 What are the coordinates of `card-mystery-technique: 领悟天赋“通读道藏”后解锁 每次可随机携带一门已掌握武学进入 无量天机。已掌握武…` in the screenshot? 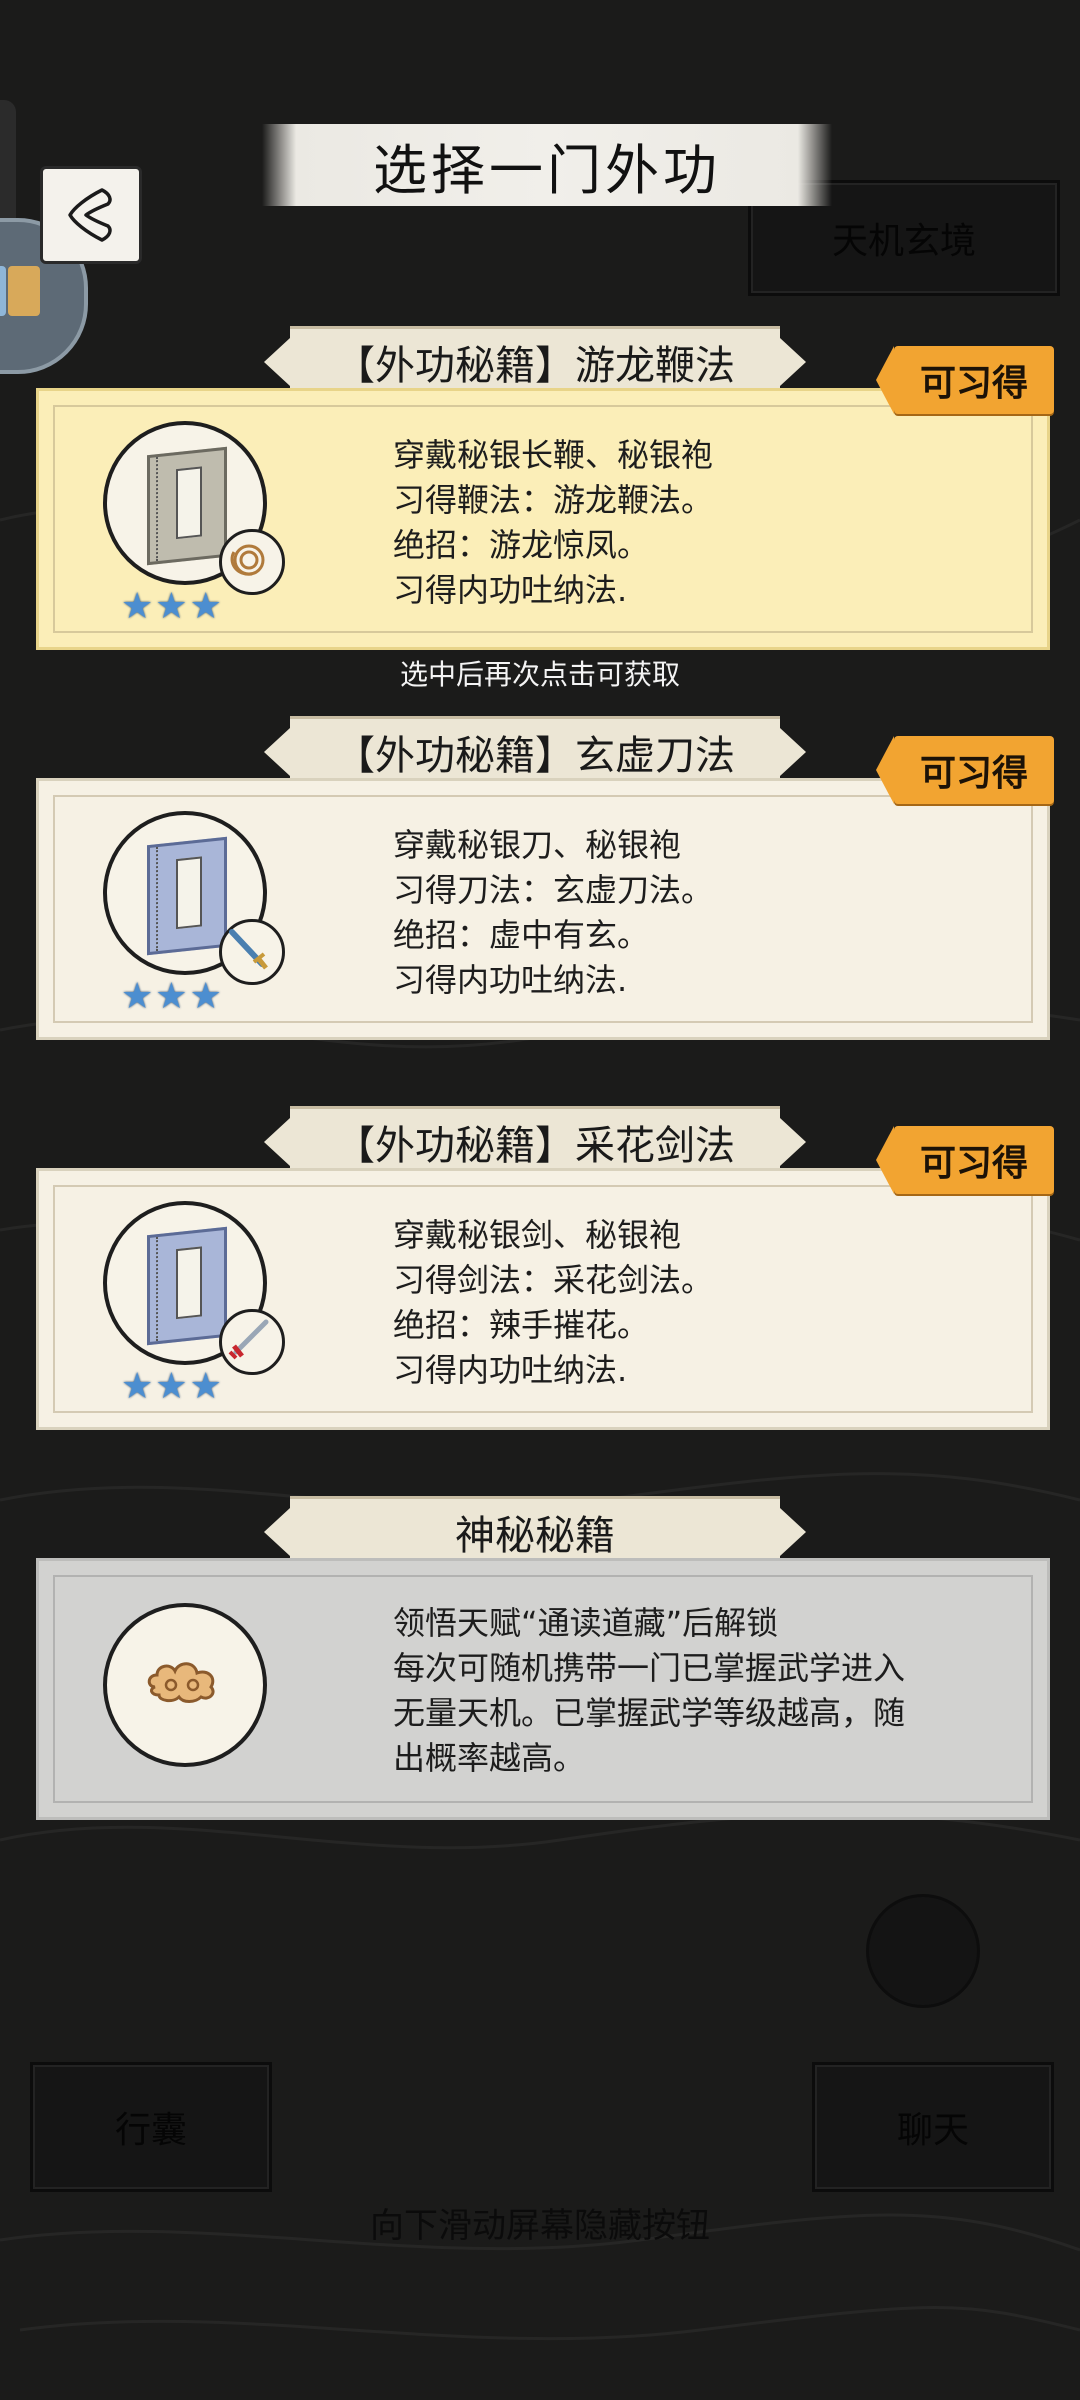 It's located at (543, 1689).